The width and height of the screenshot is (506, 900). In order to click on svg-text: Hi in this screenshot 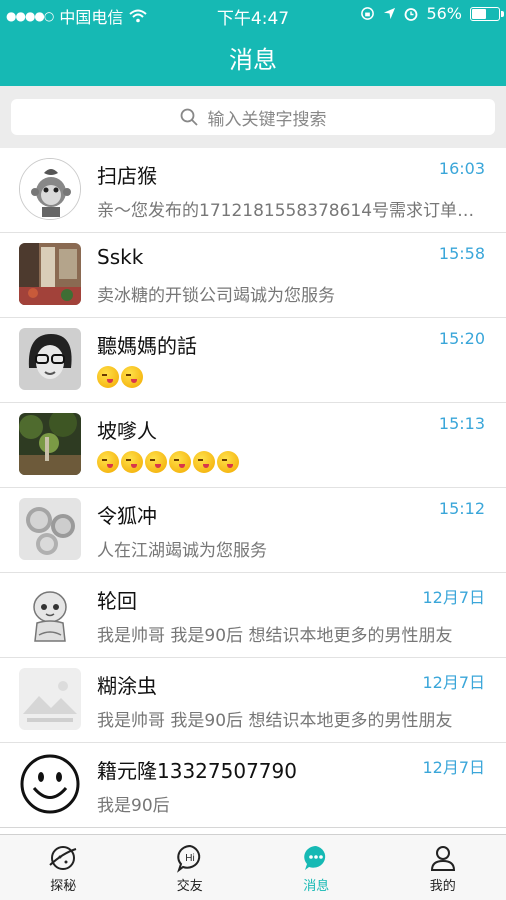, I will do `click(189, 858)`.